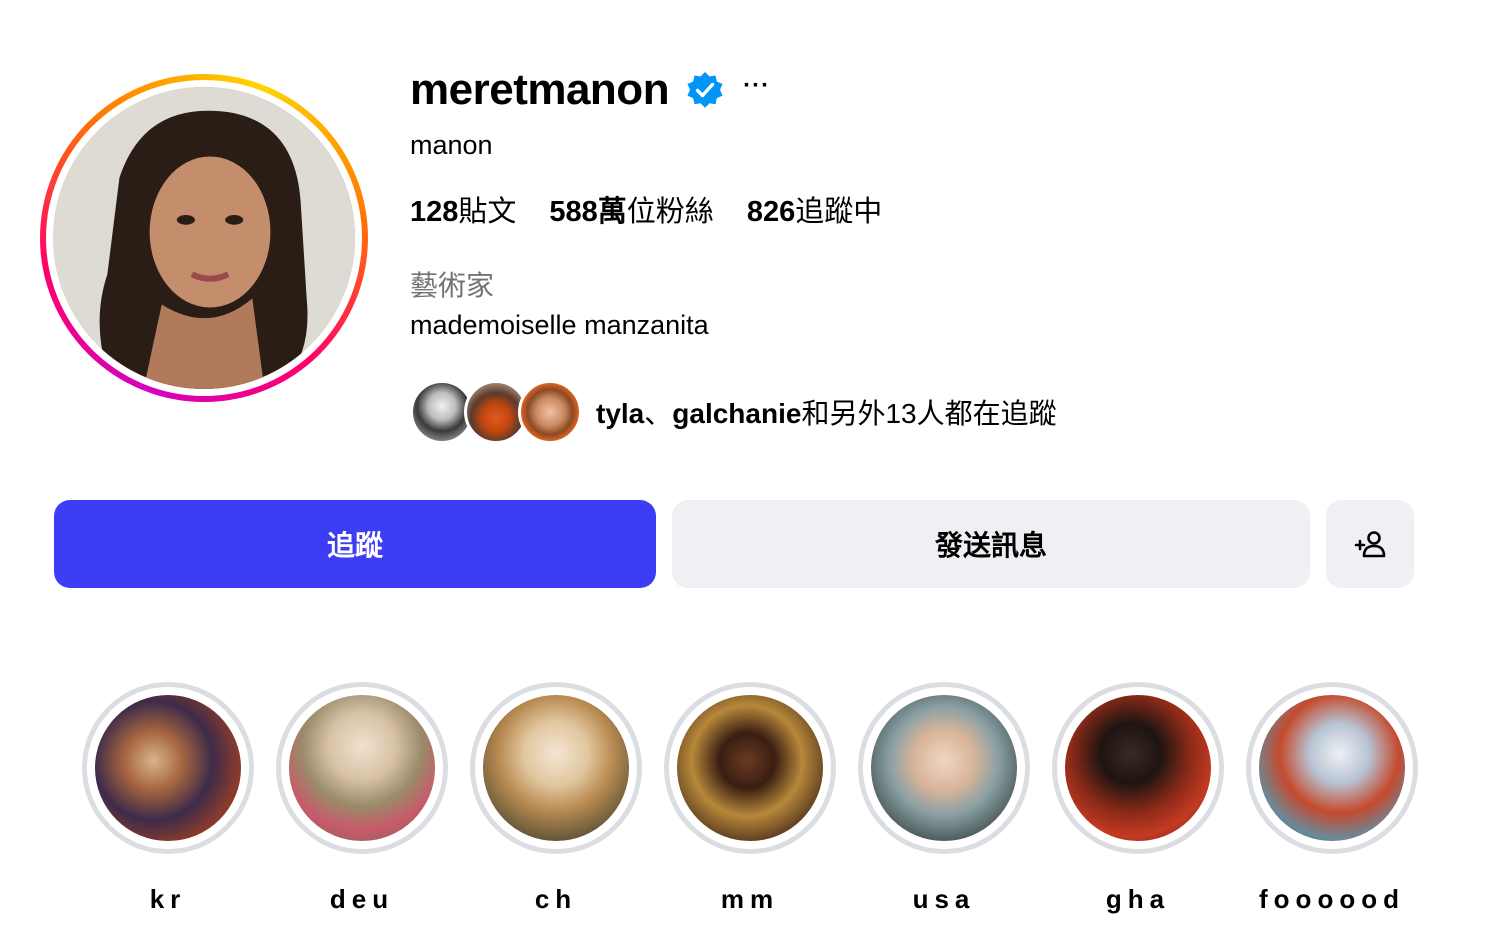 The width and height of the screenshot is (1492, 942). Describe the element at coordinates (362, 899) in the screenshot. I see `highlight-label: deu` at that location.